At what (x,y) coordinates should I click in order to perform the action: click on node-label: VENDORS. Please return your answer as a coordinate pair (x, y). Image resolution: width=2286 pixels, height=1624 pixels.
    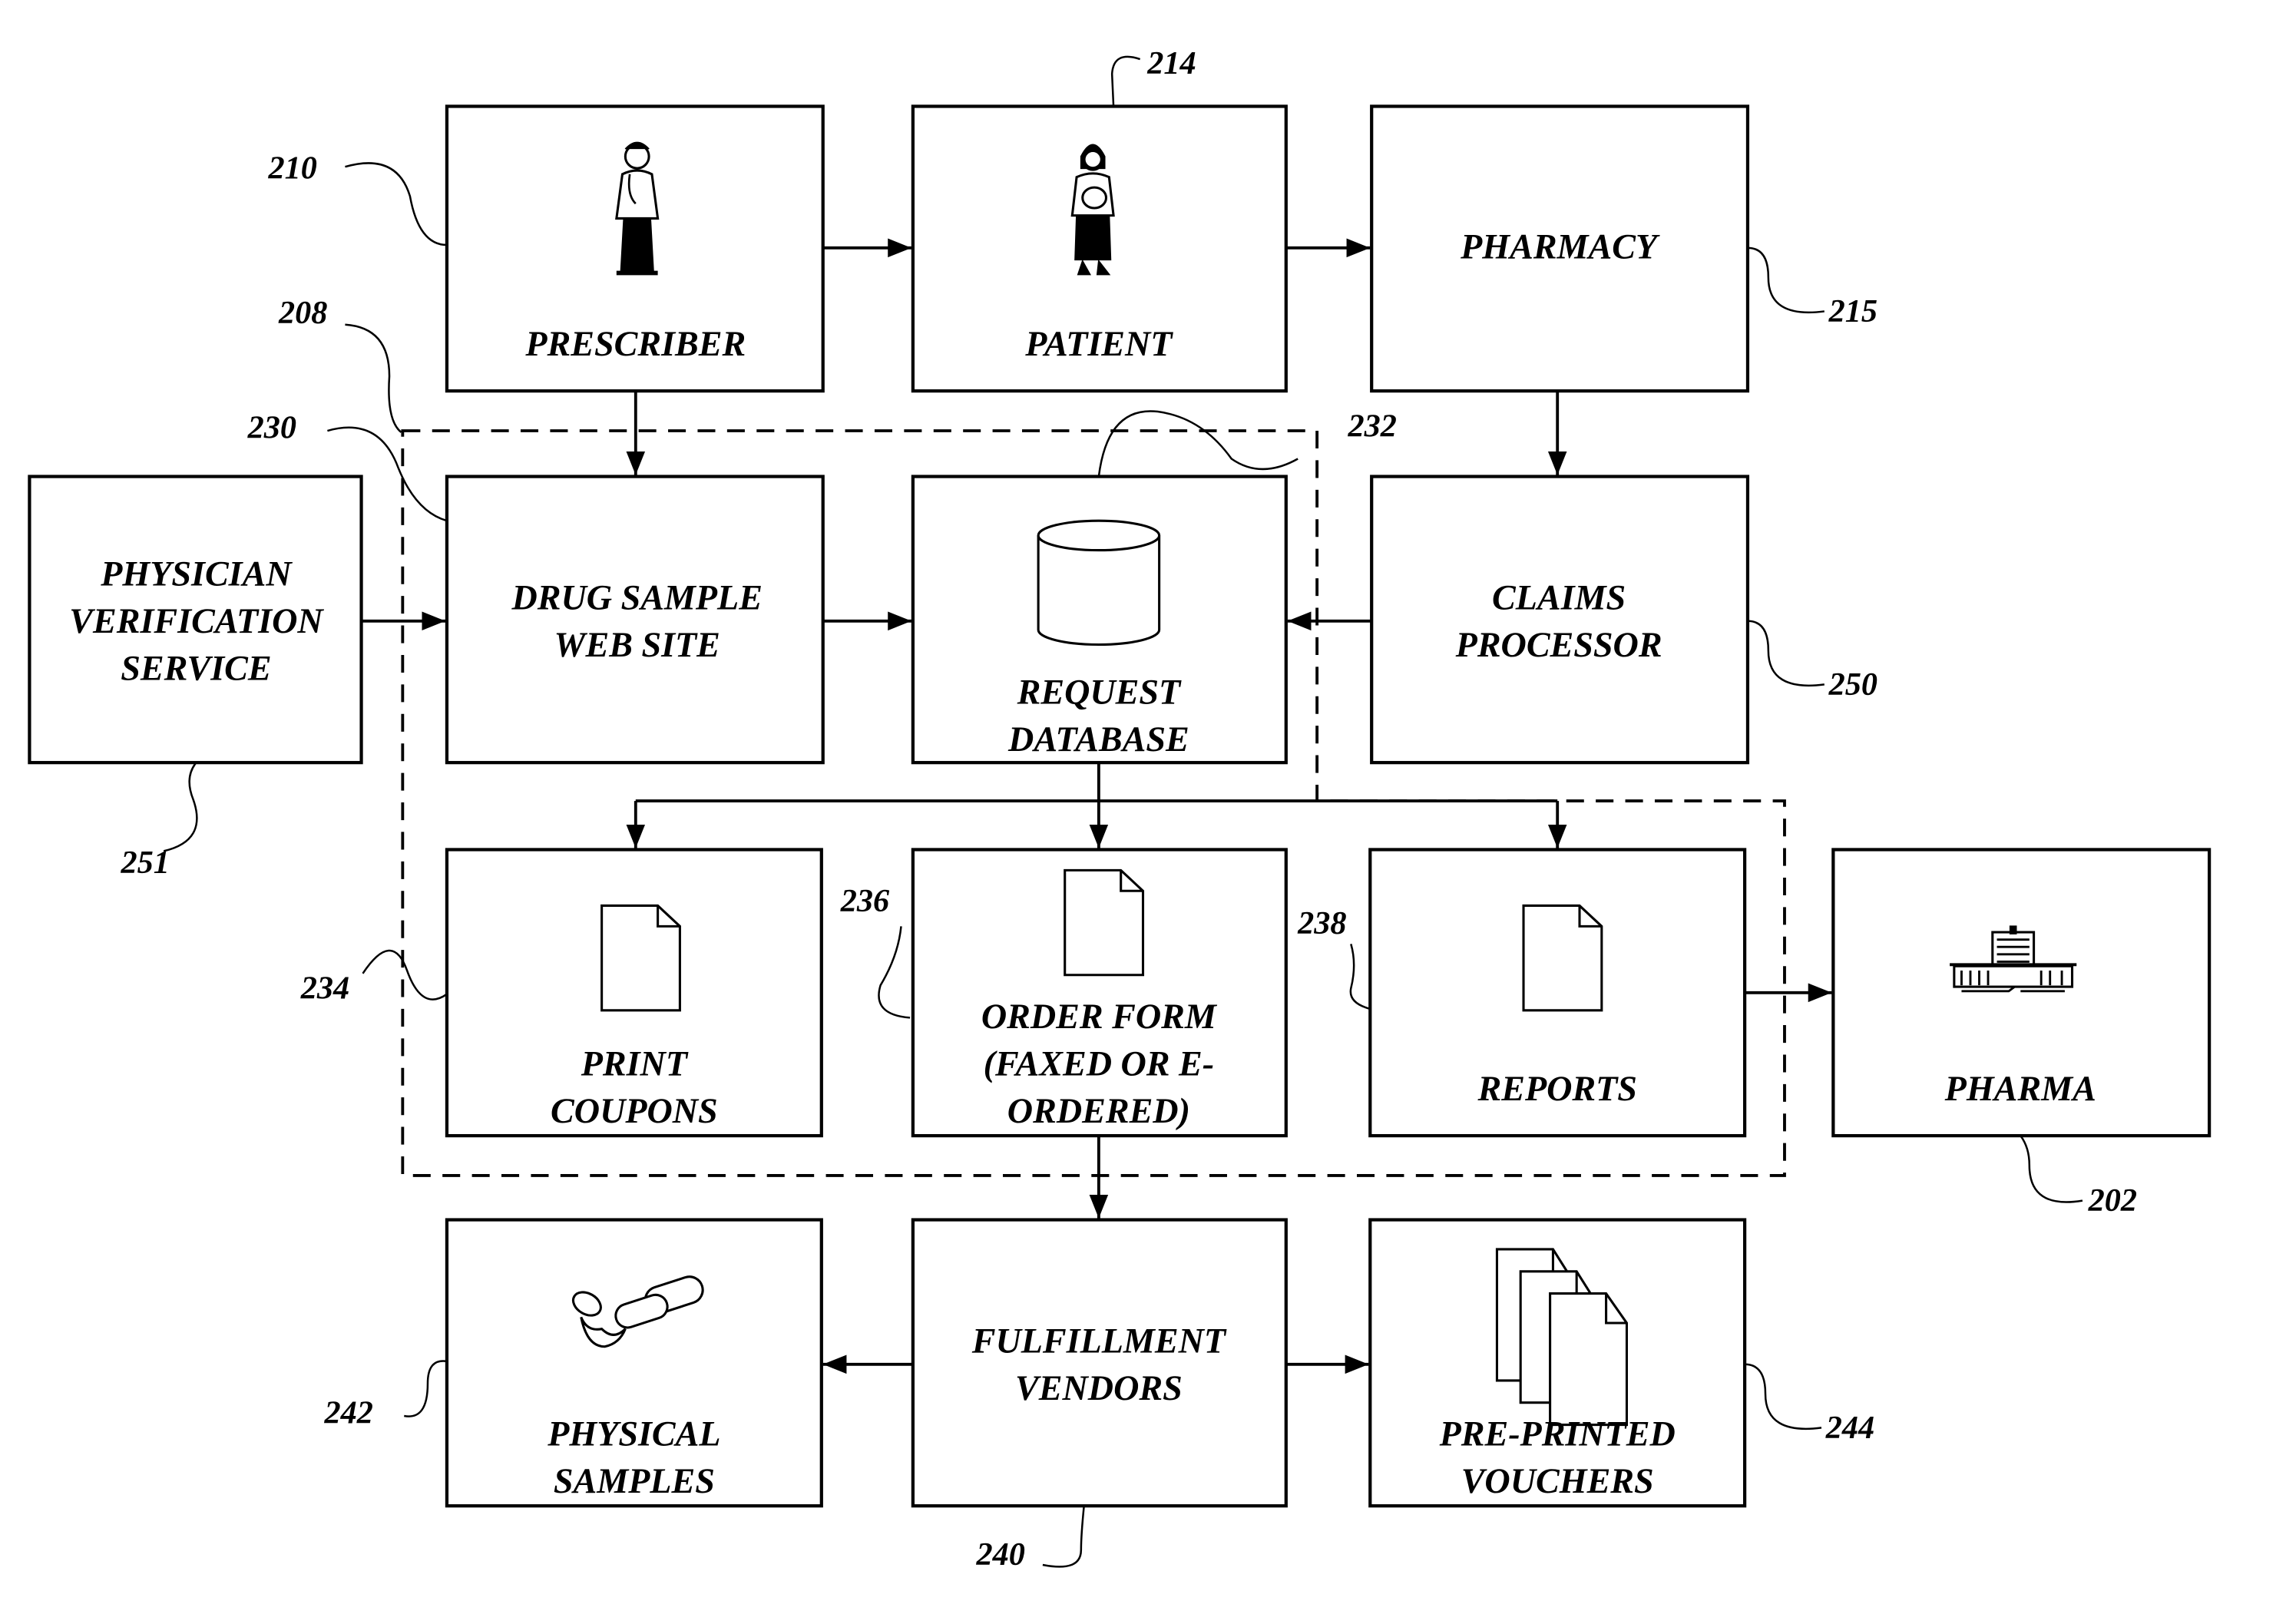
    Looking at the image, I should click on (1099, 1387).